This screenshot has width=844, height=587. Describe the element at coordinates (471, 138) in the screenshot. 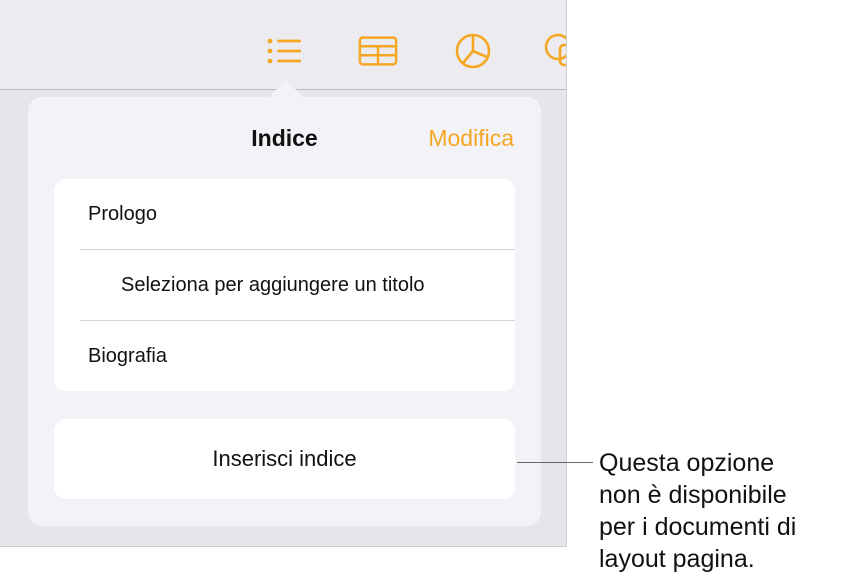

I see `edit-button: Modifica` at that location.